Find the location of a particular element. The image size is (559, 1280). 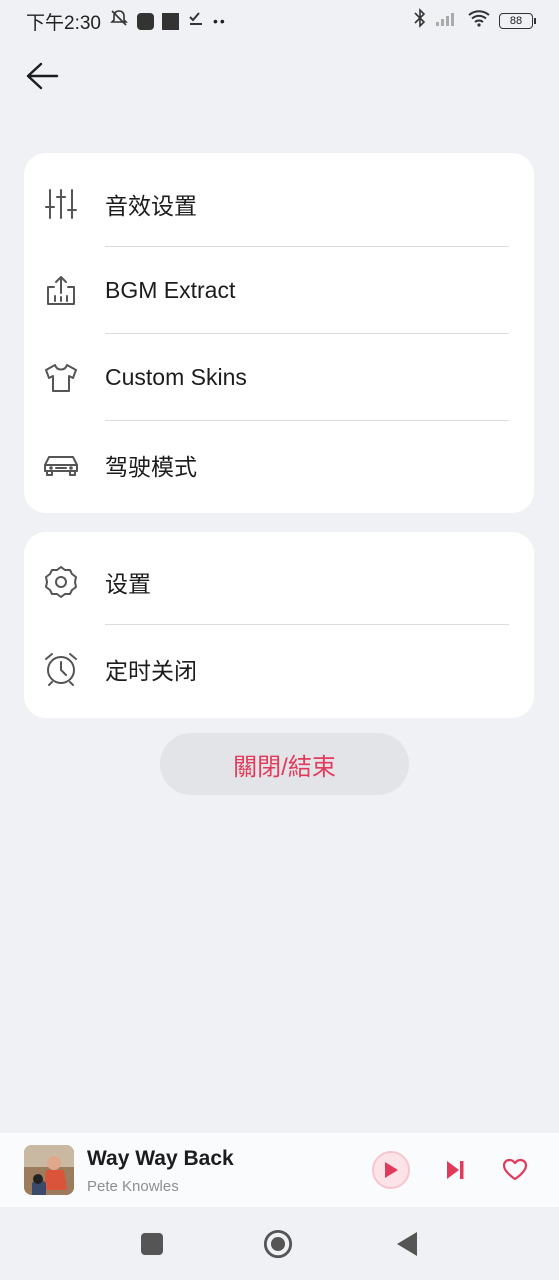

status-time: 下午2:30 is located at coordinates (63, 23).